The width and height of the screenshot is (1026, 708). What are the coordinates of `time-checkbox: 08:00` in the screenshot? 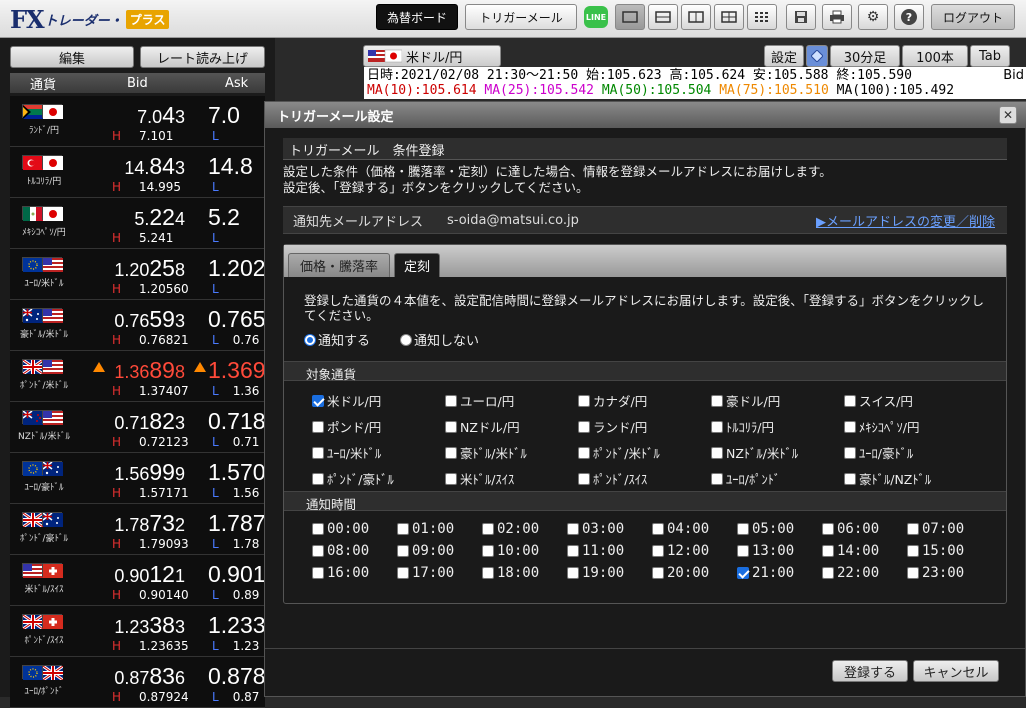 It's located at (354, 551).